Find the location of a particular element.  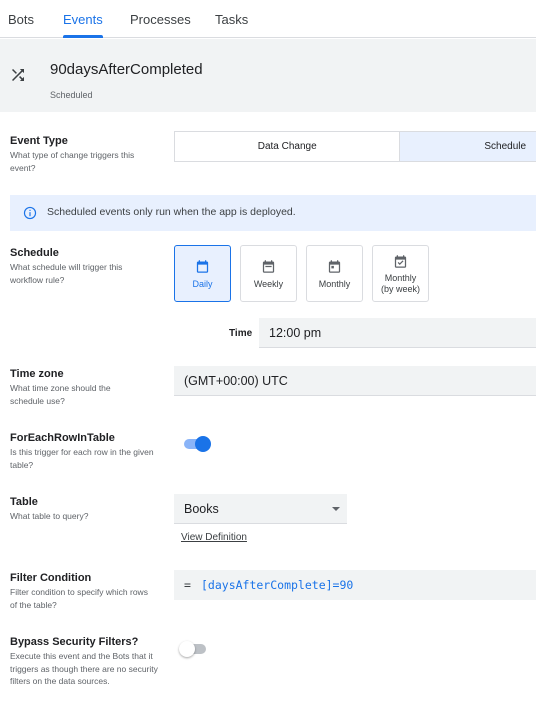

event-type-schedule-label: Schedule is located at coordinates (505, 146).